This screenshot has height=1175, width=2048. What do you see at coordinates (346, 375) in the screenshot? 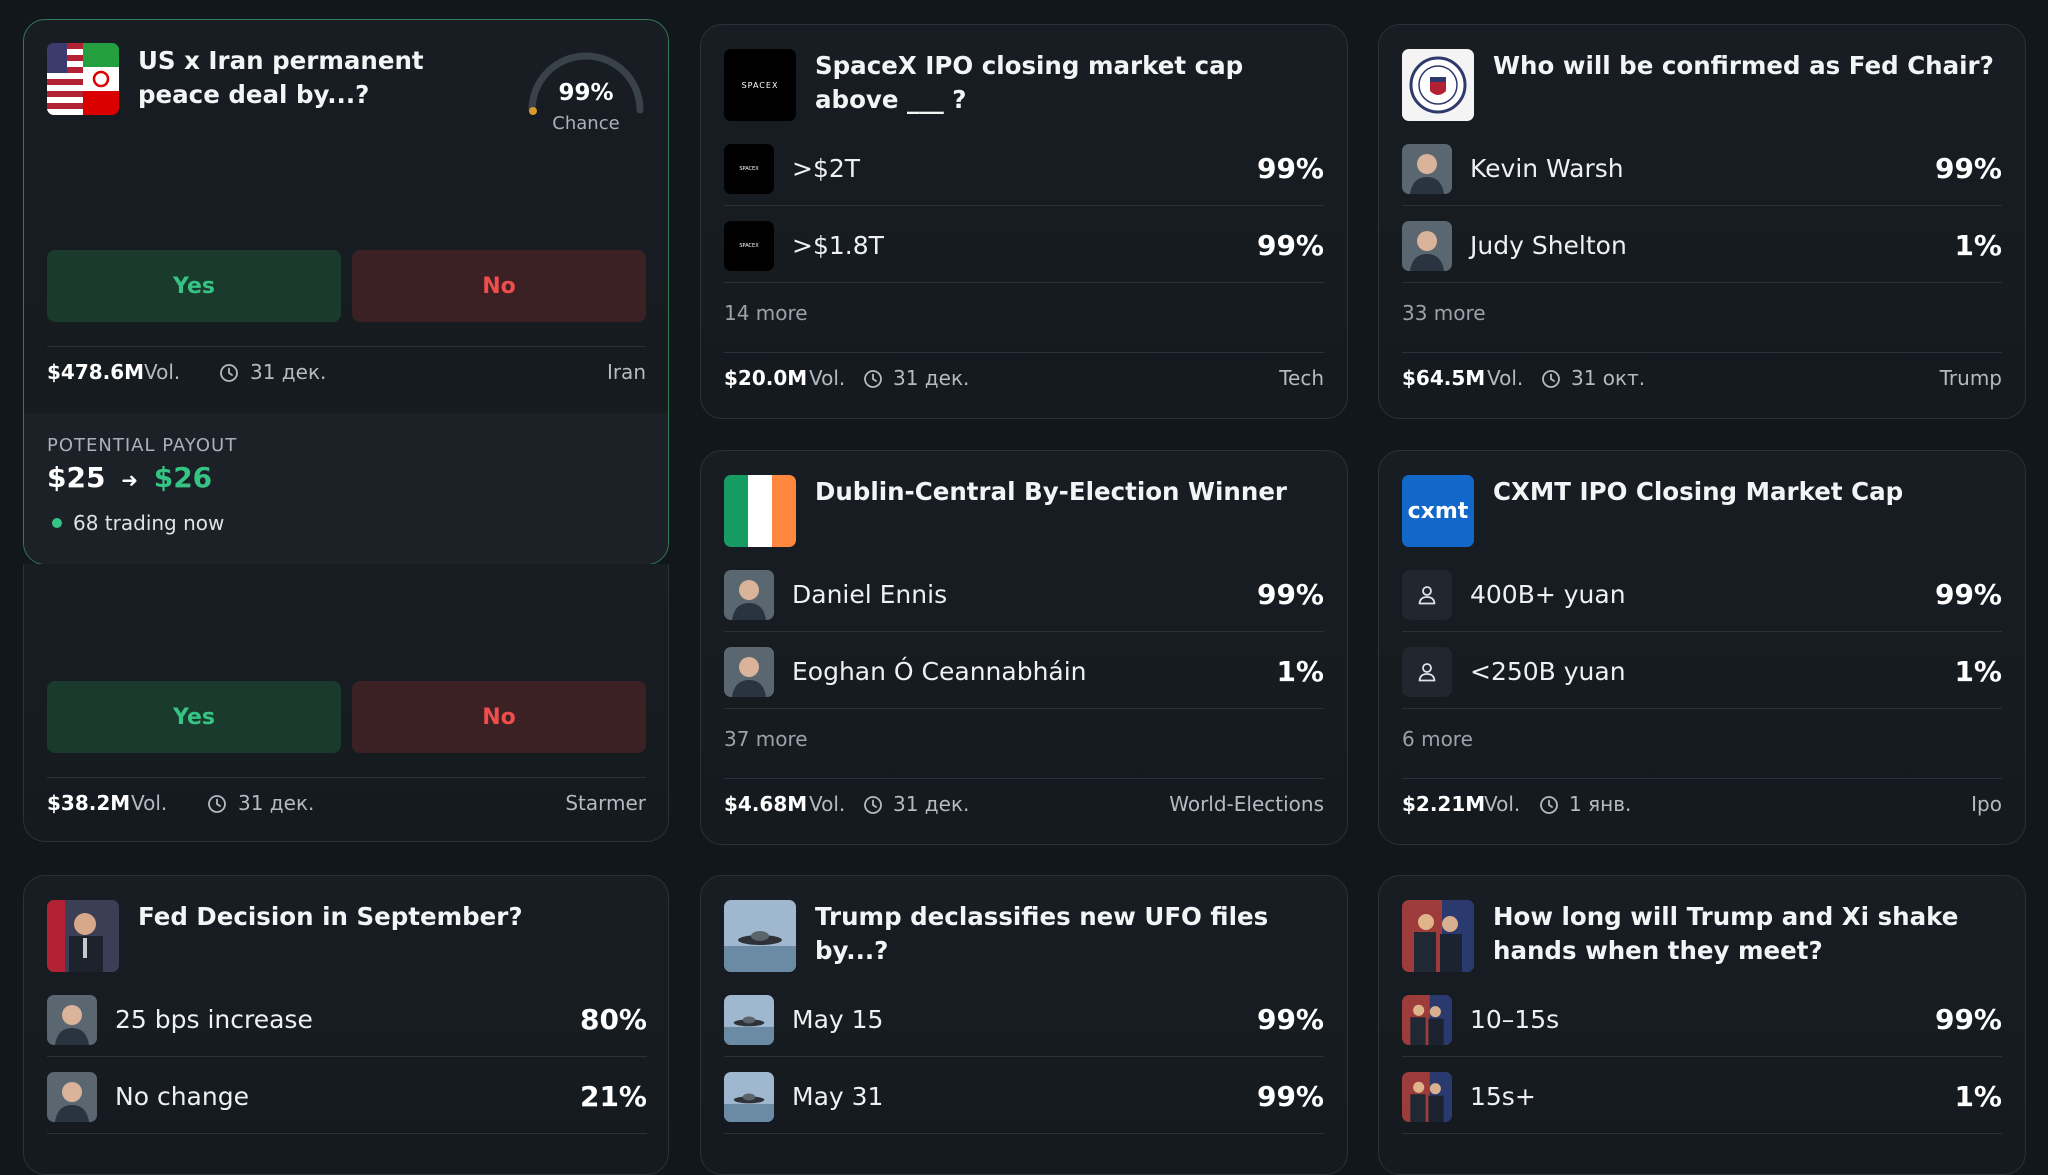
I see `card-footer: $478.6M Vol. 31 дек. Iran` at bounding box center [346, 375].